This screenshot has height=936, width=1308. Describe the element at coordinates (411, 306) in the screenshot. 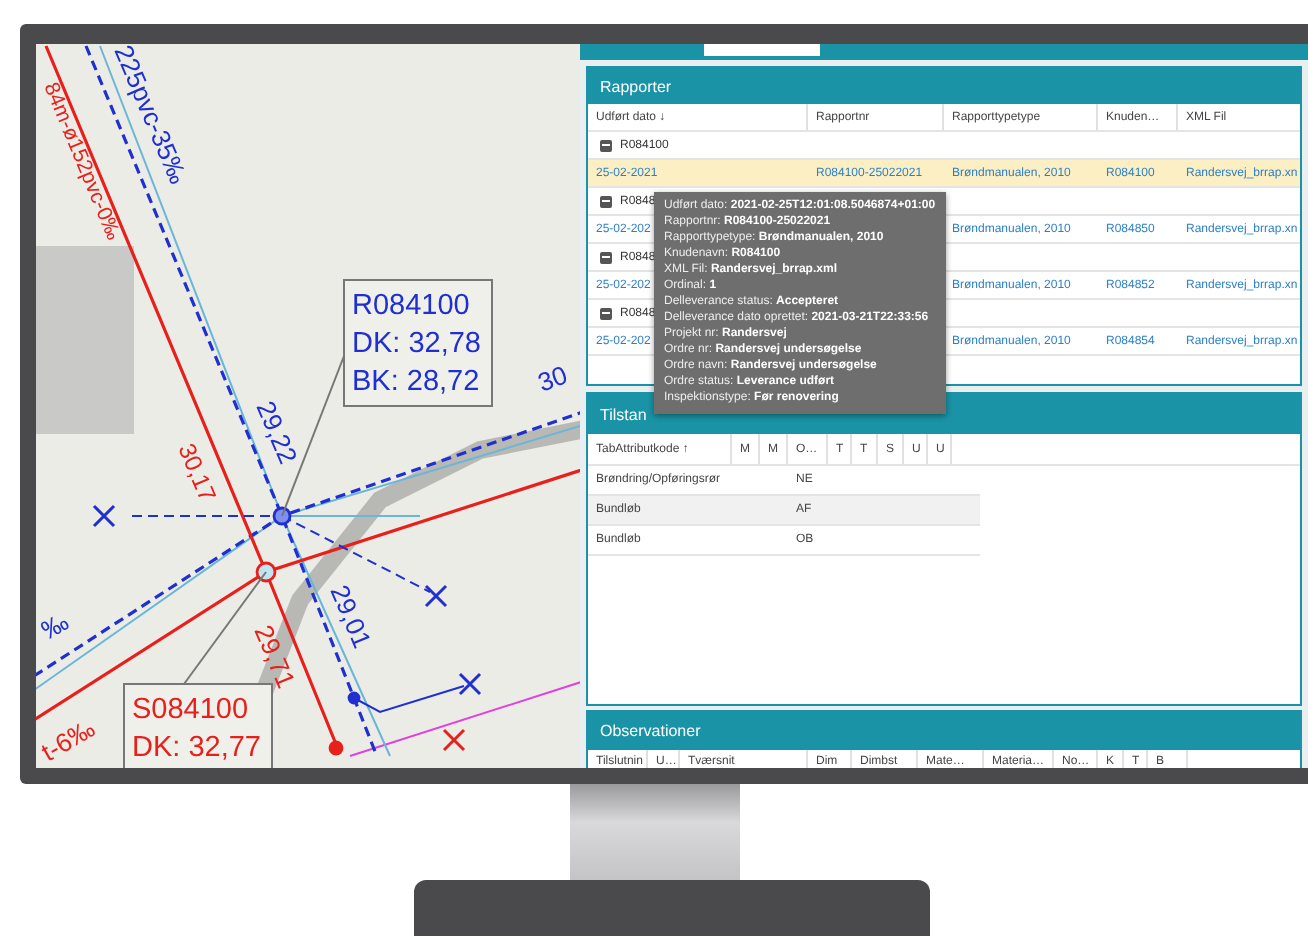

I see `callout-text: R084100` at that location.